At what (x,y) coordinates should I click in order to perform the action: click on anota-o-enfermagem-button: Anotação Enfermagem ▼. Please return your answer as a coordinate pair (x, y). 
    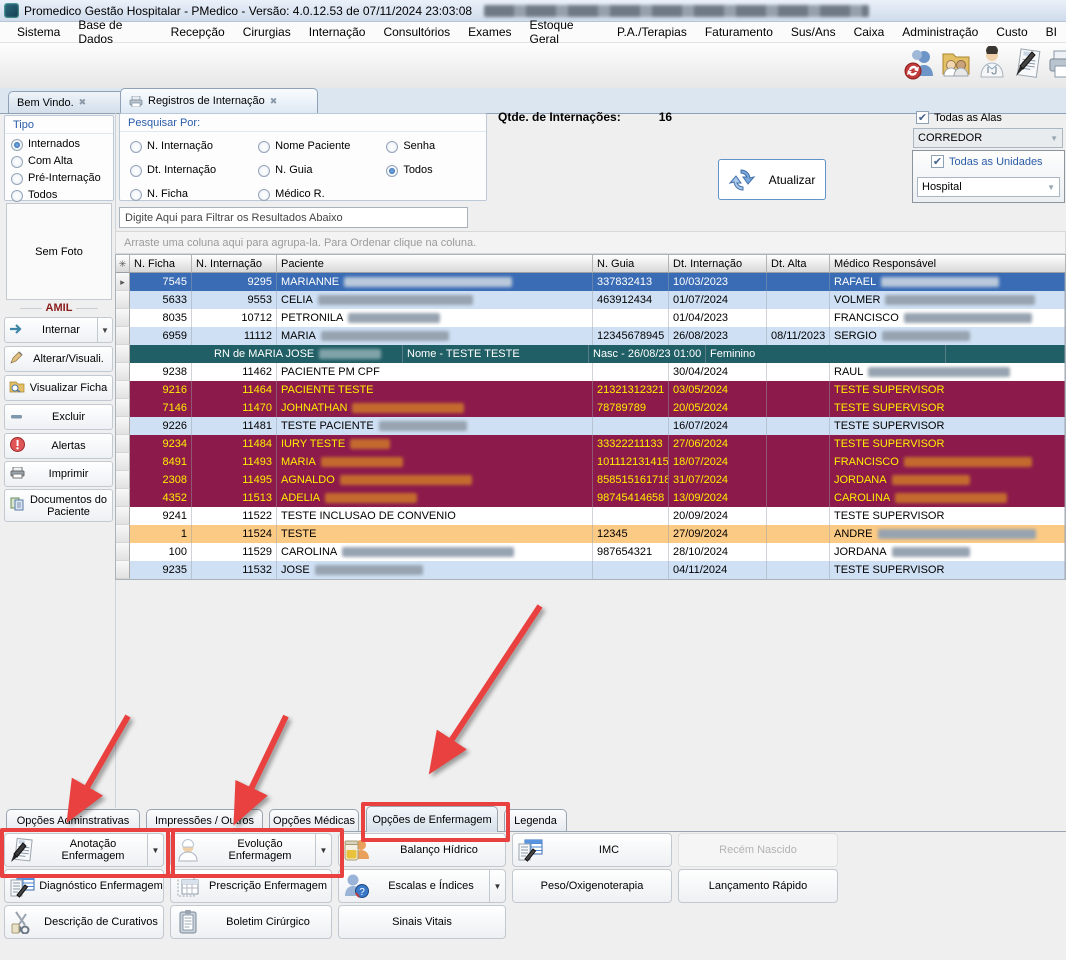
    Looking at the image, I should click on (84, 850).